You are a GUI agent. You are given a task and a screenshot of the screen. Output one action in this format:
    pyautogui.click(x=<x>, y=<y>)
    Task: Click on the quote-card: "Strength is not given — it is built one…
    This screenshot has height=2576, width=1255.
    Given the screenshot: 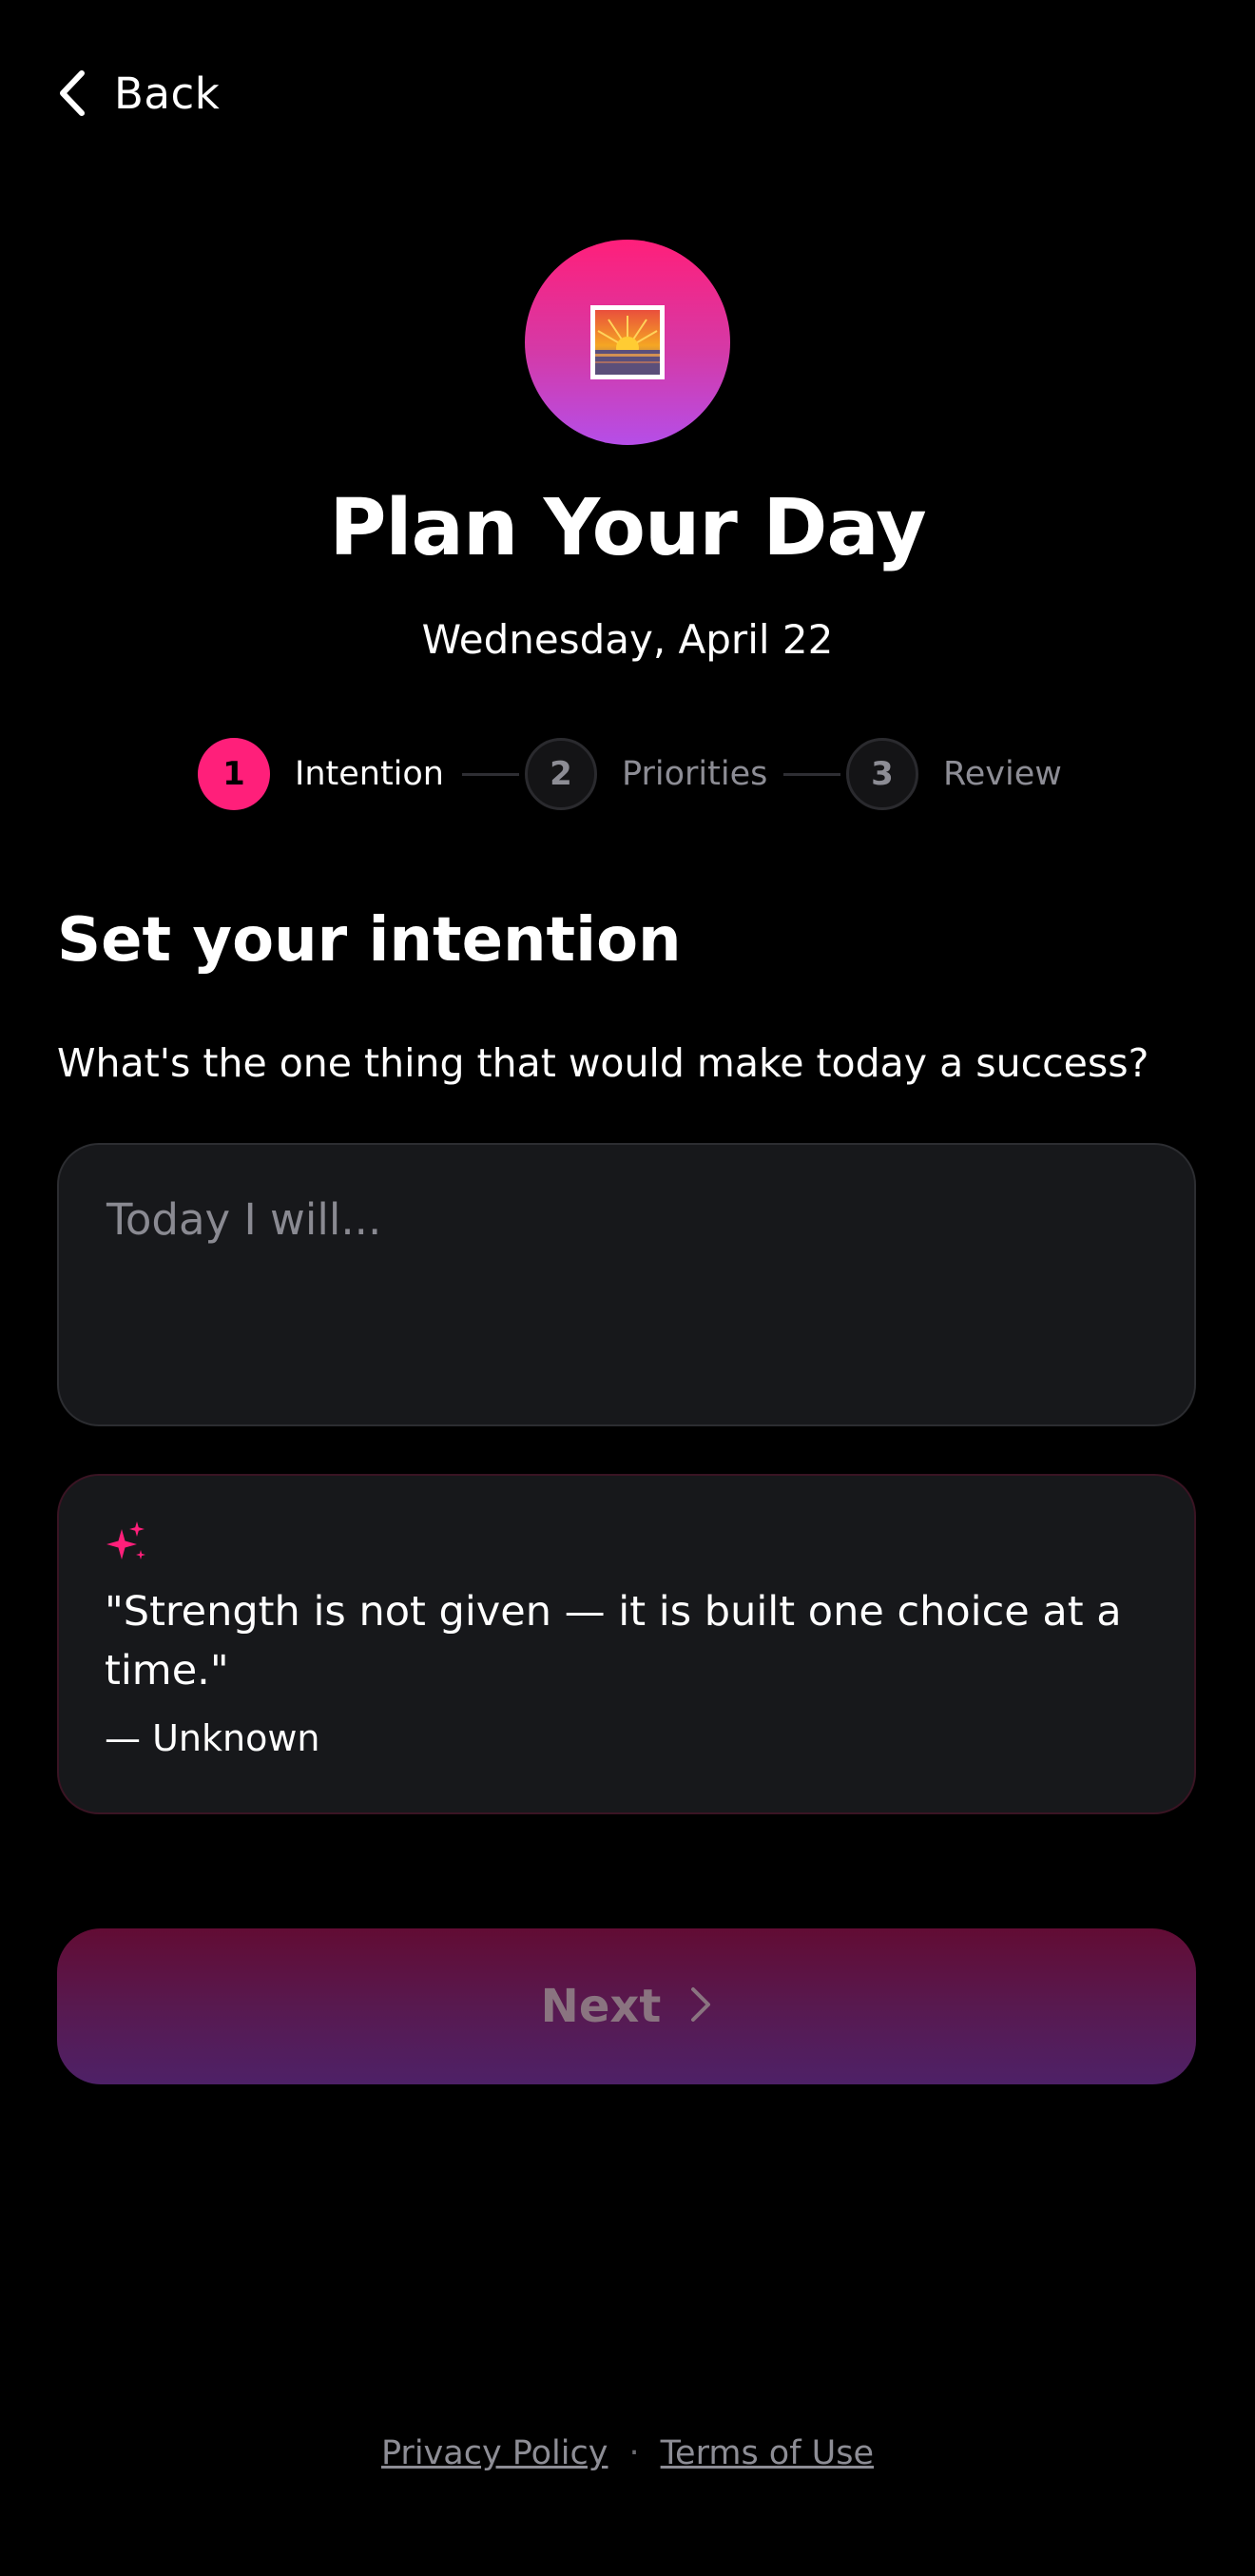 What is the action you would take?
    pyautogui.click(x=626, y=1644)
    